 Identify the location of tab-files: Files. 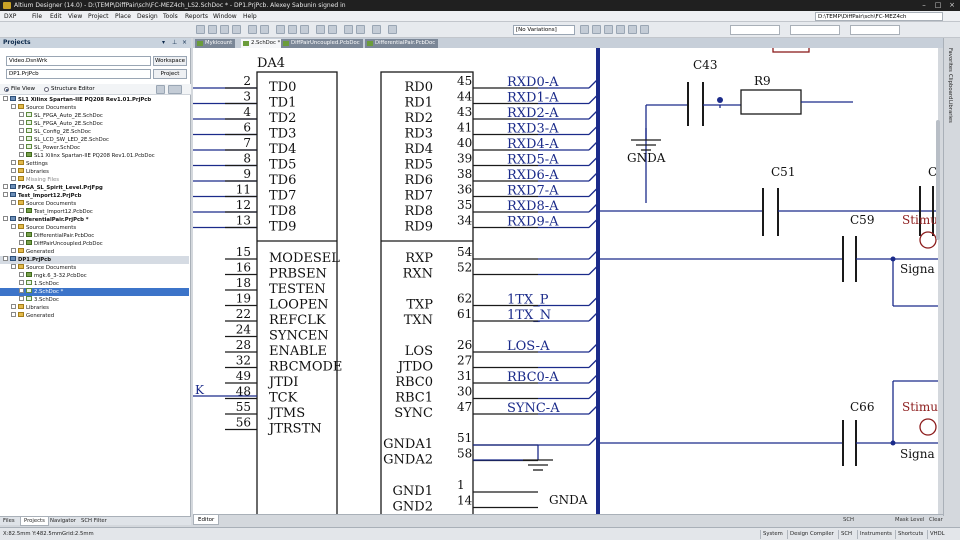
(9, 521).